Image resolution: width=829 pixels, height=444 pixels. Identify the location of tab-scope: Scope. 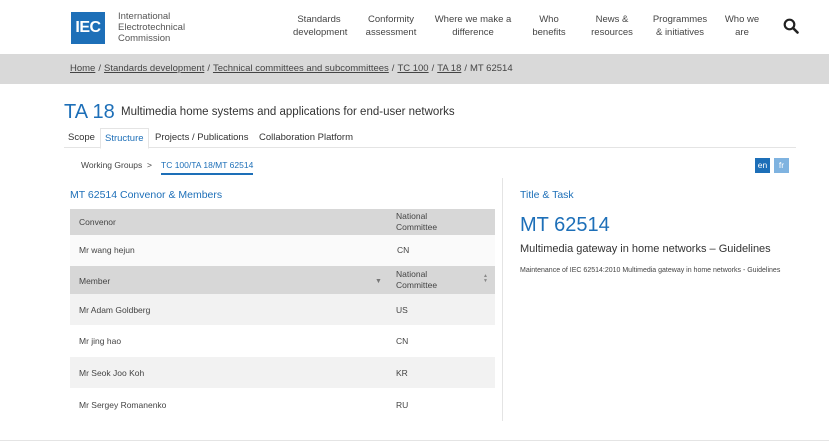
(81, 137).